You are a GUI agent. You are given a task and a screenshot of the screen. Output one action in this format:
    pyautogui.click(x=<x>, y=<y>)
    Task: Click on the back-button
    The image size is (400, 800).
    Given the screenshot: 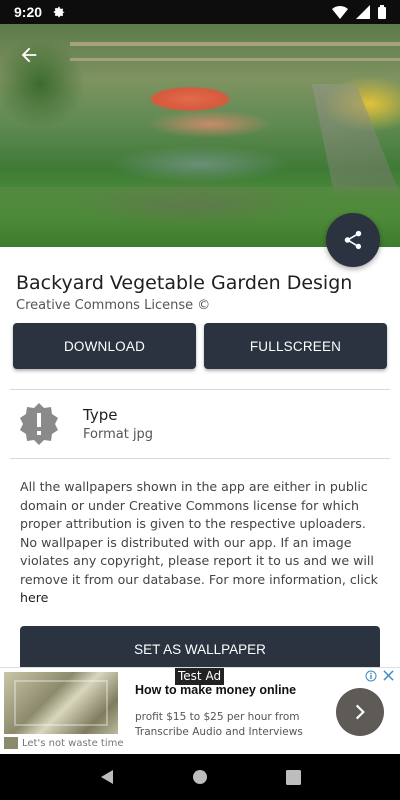 What is the action you would take?
    pyautogui.click(x=29, y=55)
    